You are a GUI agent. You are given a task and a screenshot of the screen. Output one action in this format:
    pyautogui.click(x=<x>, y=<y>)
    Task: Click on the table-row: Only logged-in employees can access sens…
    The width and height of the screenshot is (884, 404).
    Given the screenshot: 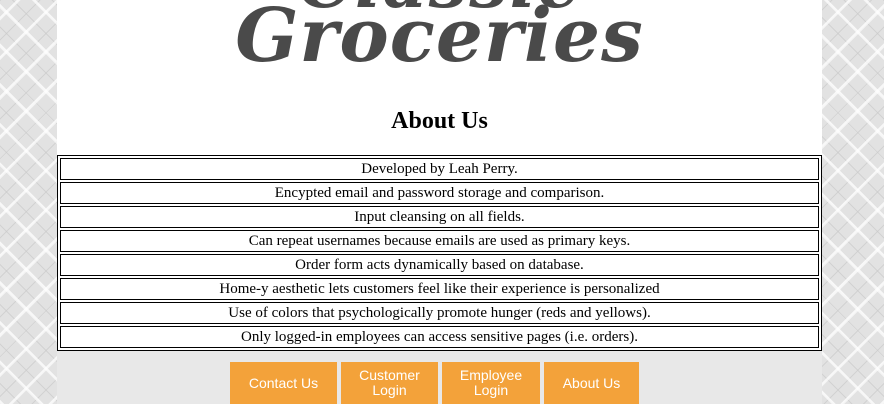 What is the action you would take?
    pyautogui.click(x=439, y=337)
    